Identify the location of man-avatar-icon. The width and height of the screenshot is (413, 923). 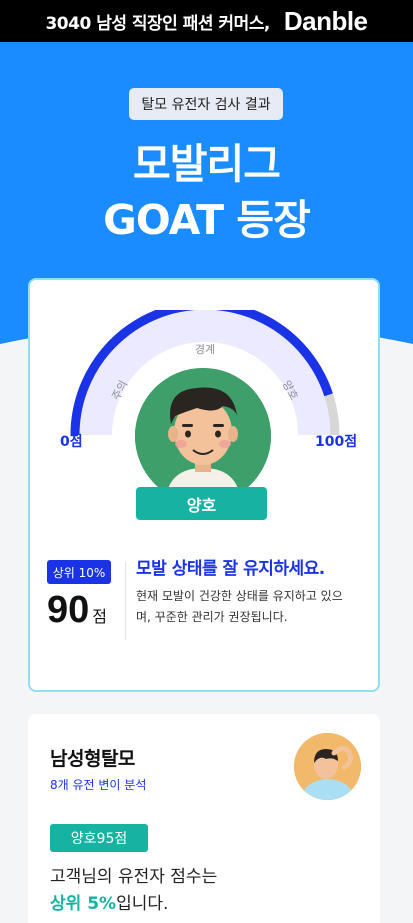
(203, 436).